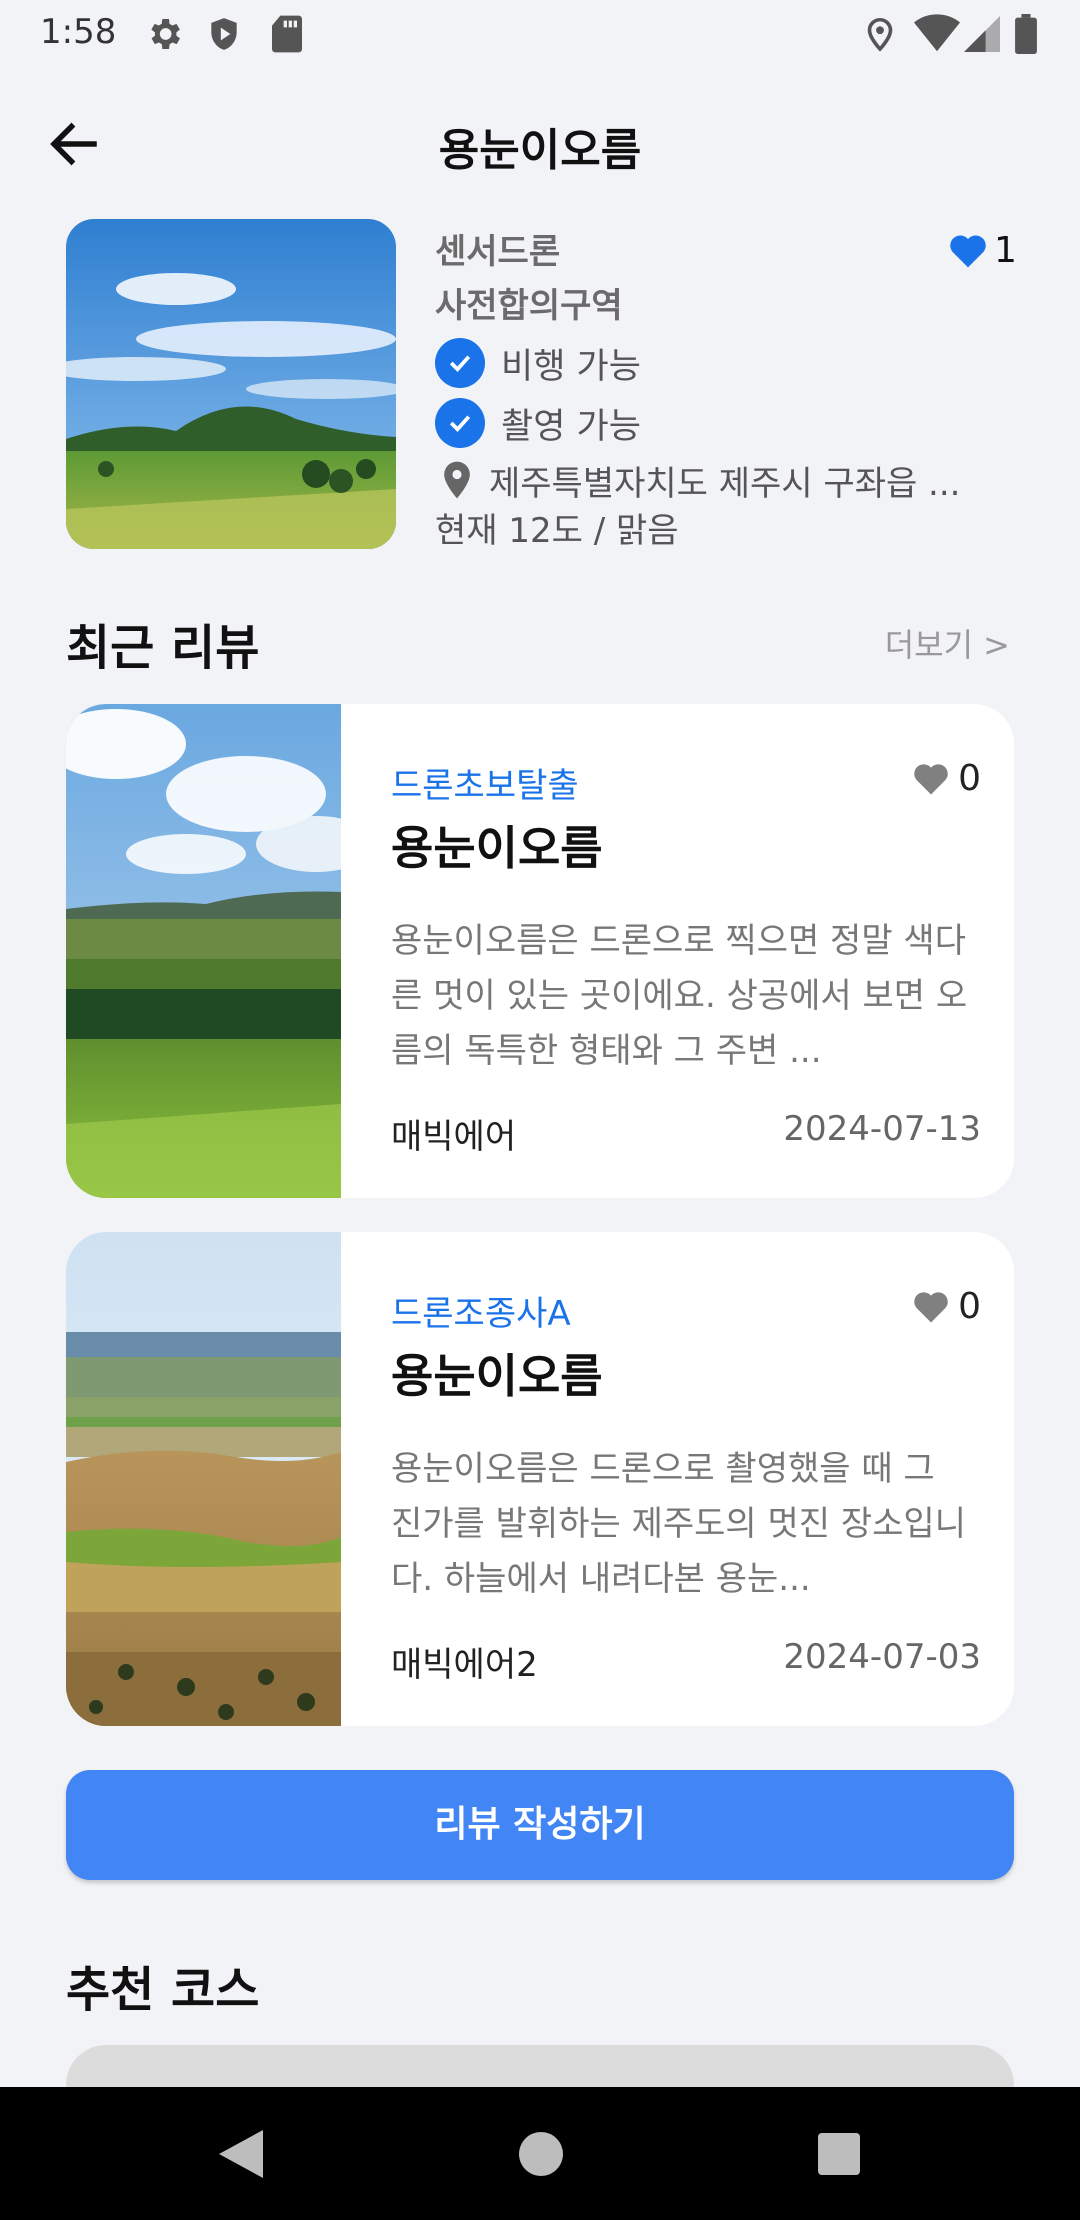 The width and height of the screenshot is (1080, 2220). Describe the element at coordinates (725, 423) in the screenshot. I see `photo-allowed-row: 촬영 가능` at that location.